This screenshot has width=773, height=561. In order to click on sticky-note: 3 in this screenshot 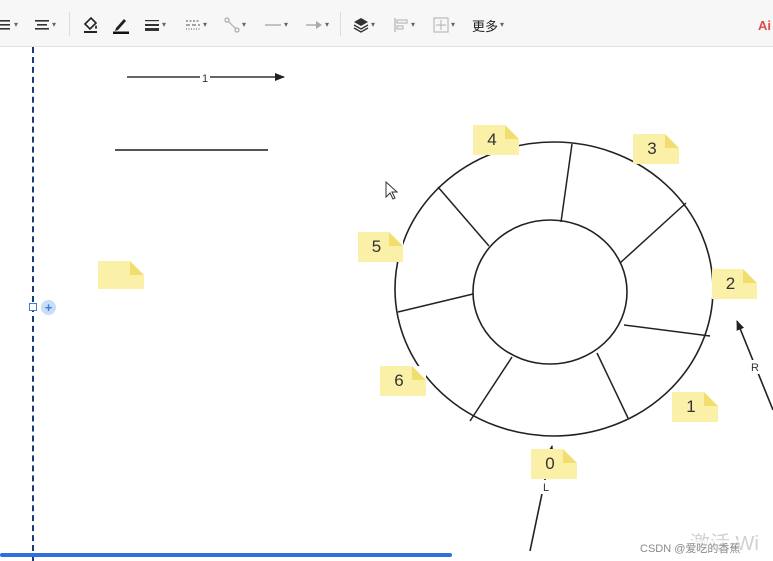, I will do `click(656, 149)`.